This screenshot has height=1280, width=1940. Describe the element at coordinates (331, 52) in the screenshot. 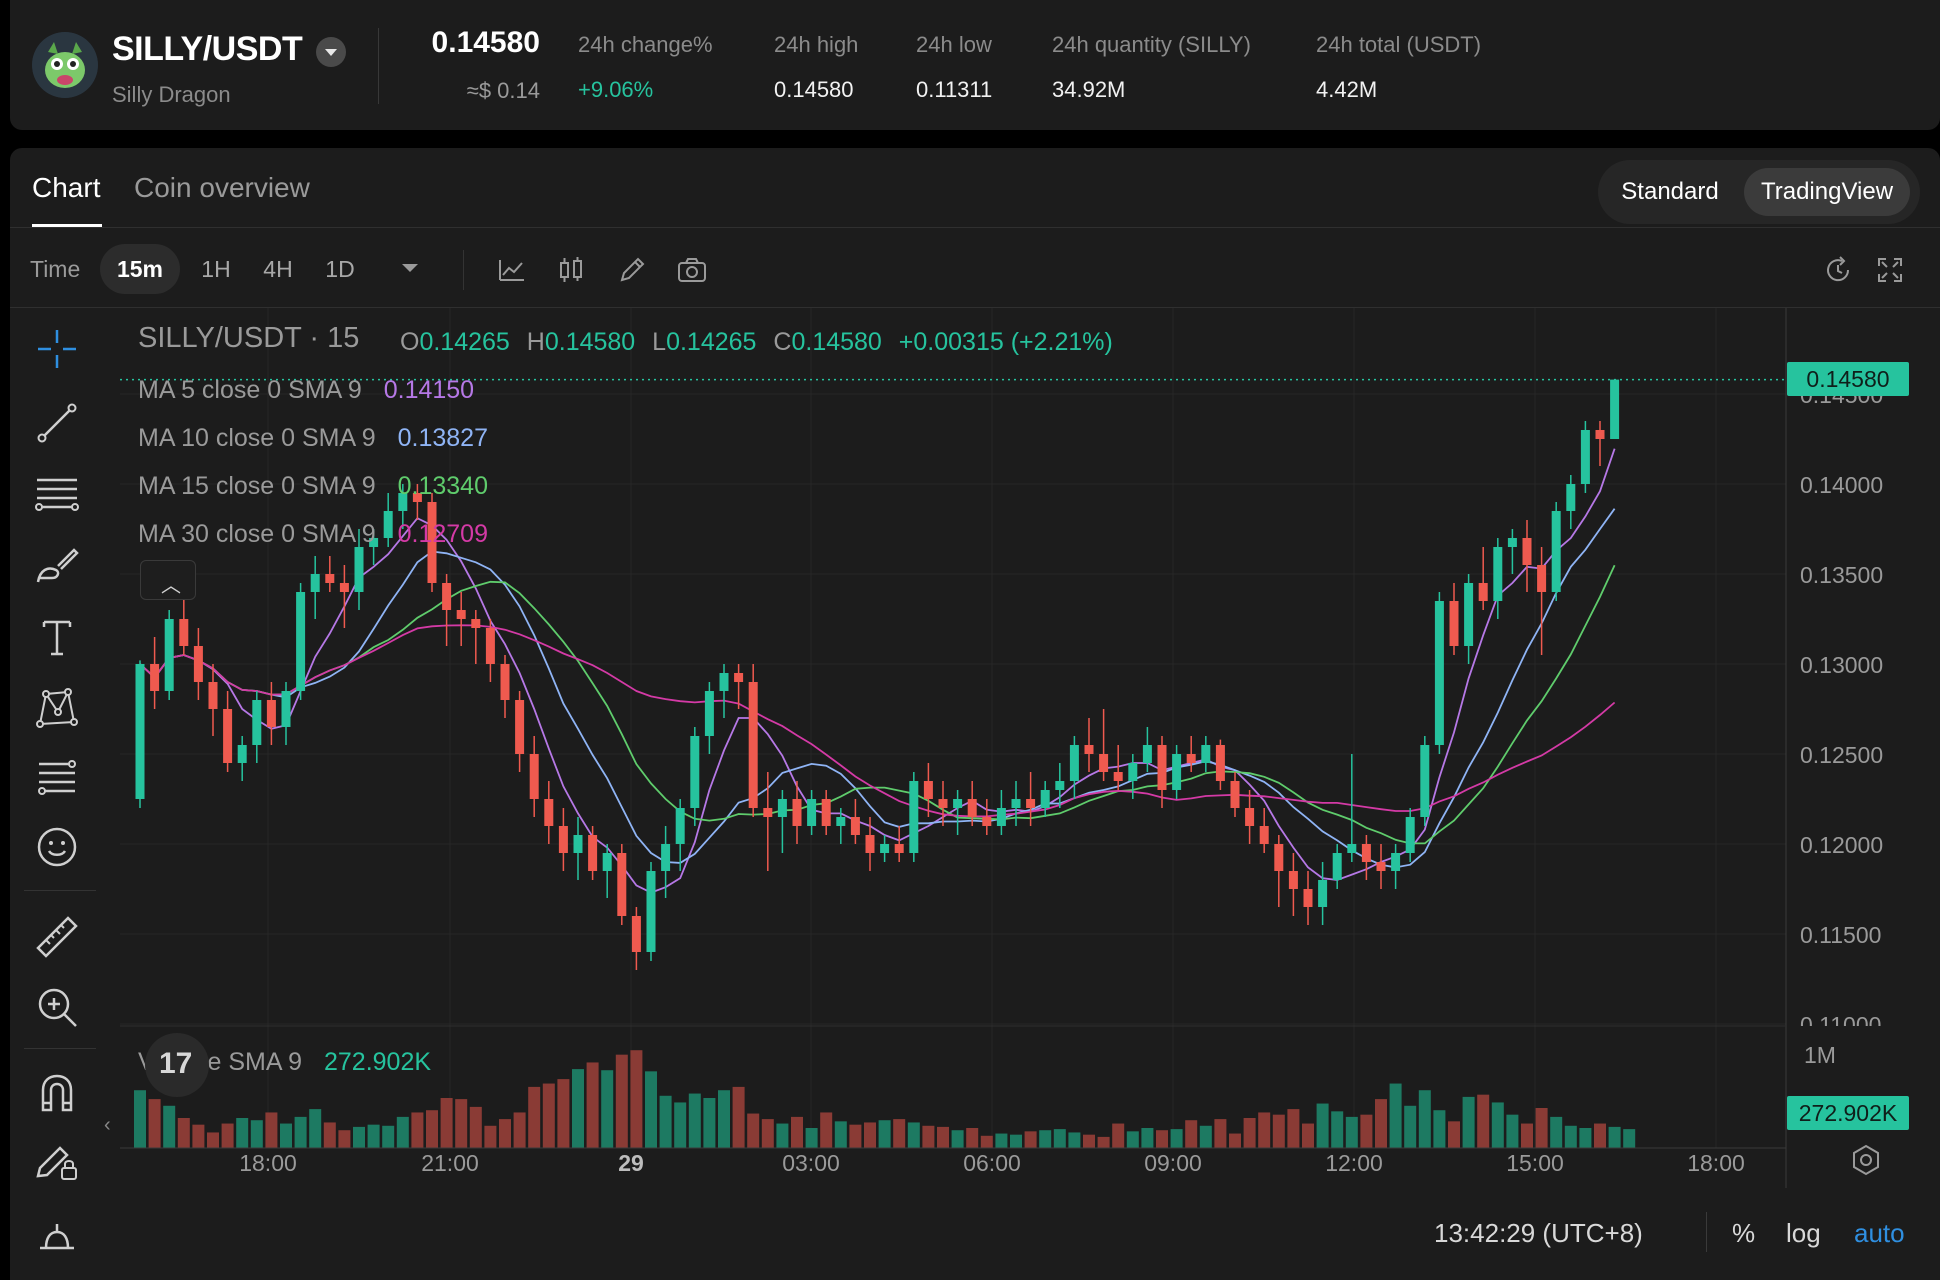

I see `pair-dropdown-icon` at that location.